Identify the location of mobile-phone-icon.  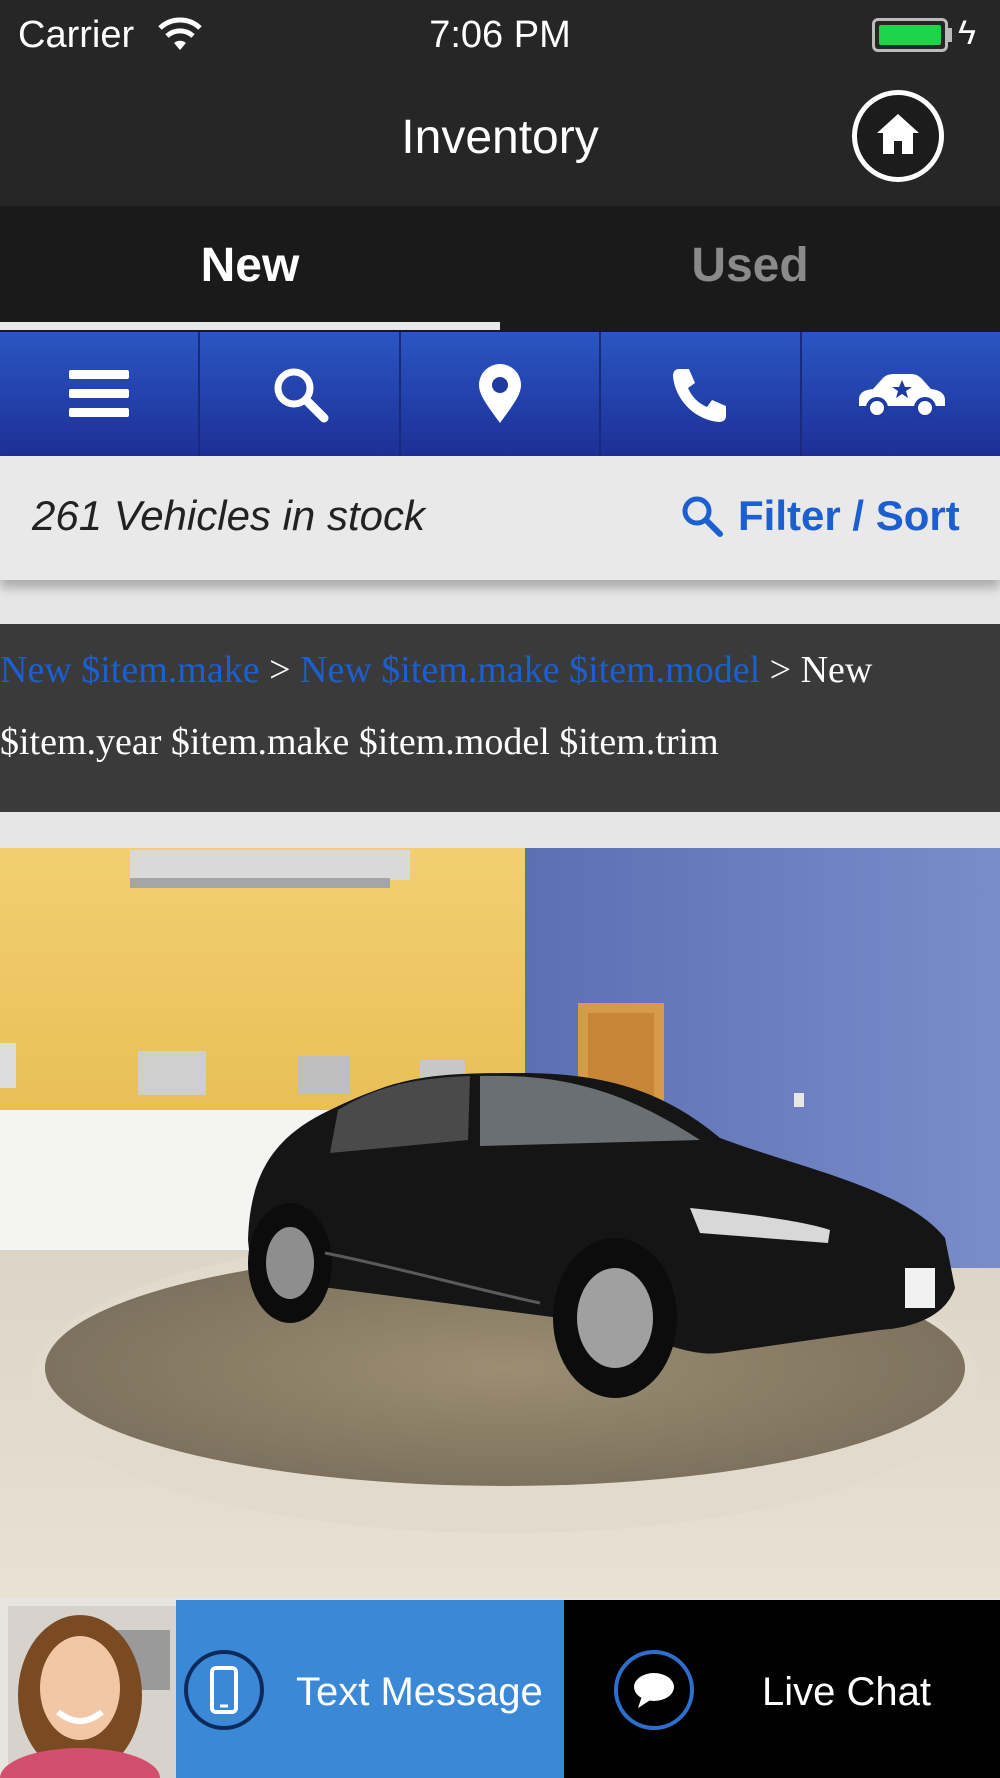
(224, 1690).